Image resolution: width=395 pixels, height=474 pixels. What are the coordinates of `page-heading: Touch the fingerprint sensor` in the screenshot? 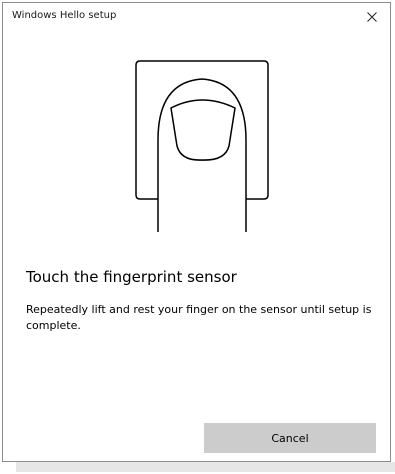 It's located at (131, 277).